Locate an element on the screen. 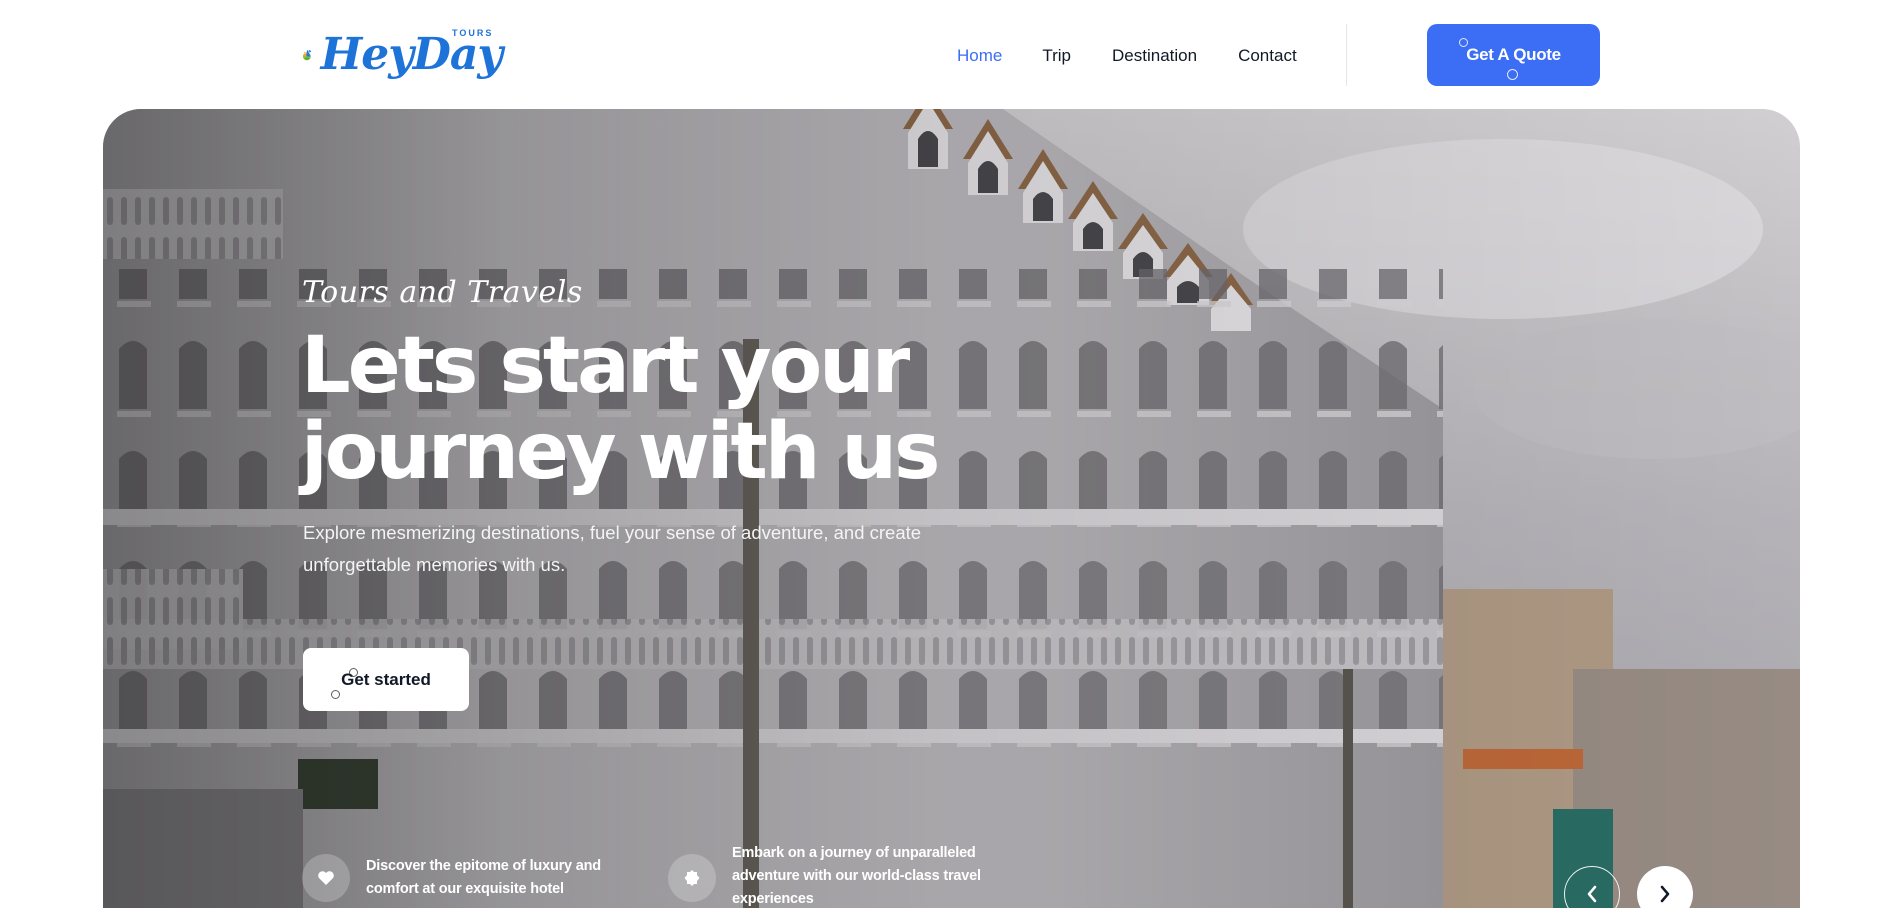 Image resolution: width=1902 pixels, height=908 pixels. hero-headline-line-2: journey with us is located at coordinates (620, 452).